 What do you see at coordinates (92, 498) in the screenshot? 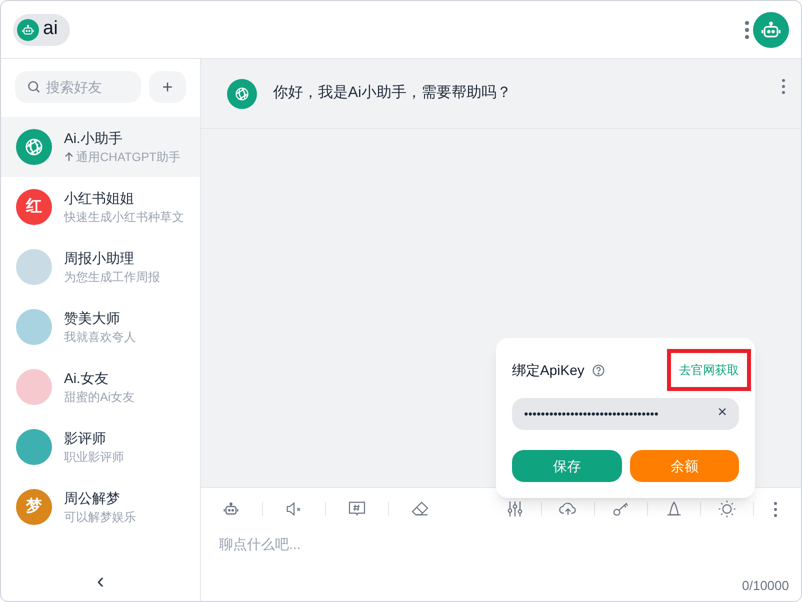
I see `contact-name: 周公解梦` at bounding box center [92, 498].